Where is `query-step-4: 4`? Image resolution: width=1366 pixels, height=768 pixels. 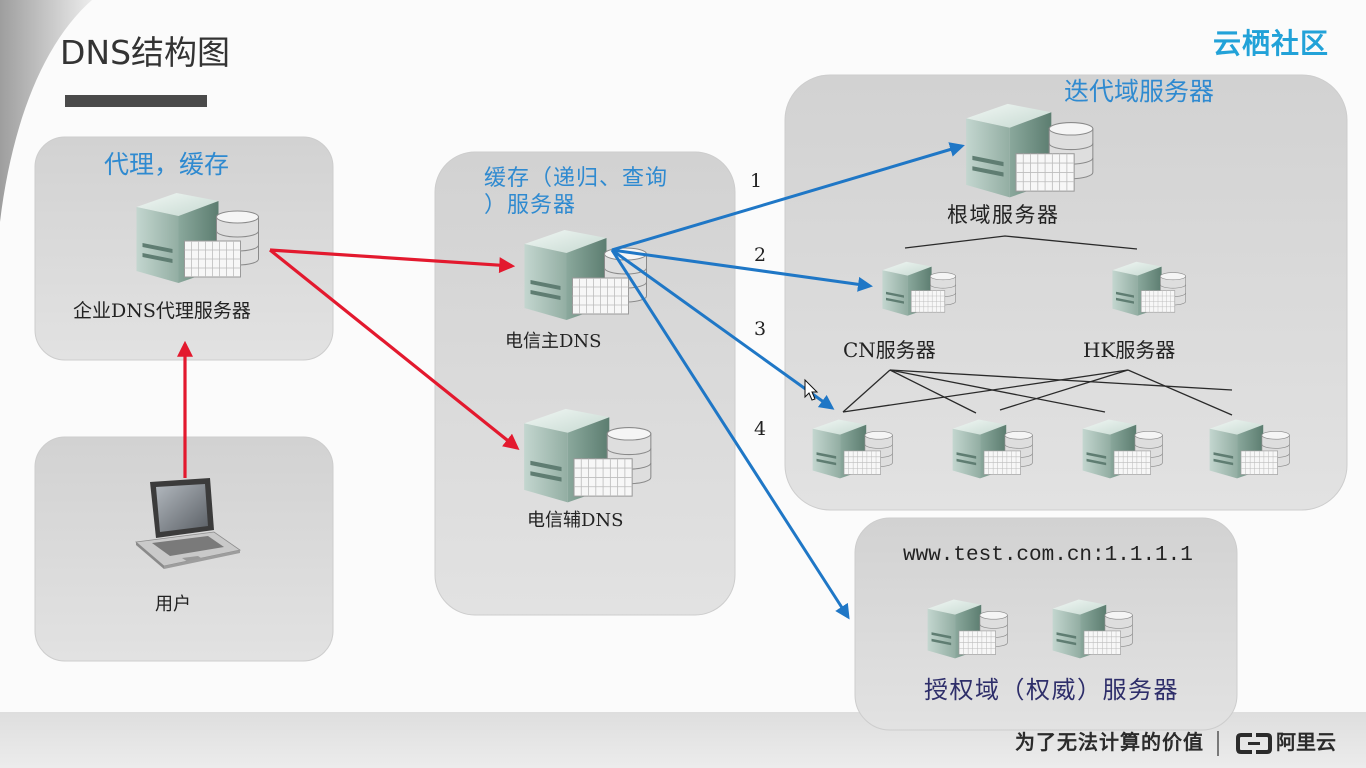 query-step-4: 4 is located at coordinates (760, 429).